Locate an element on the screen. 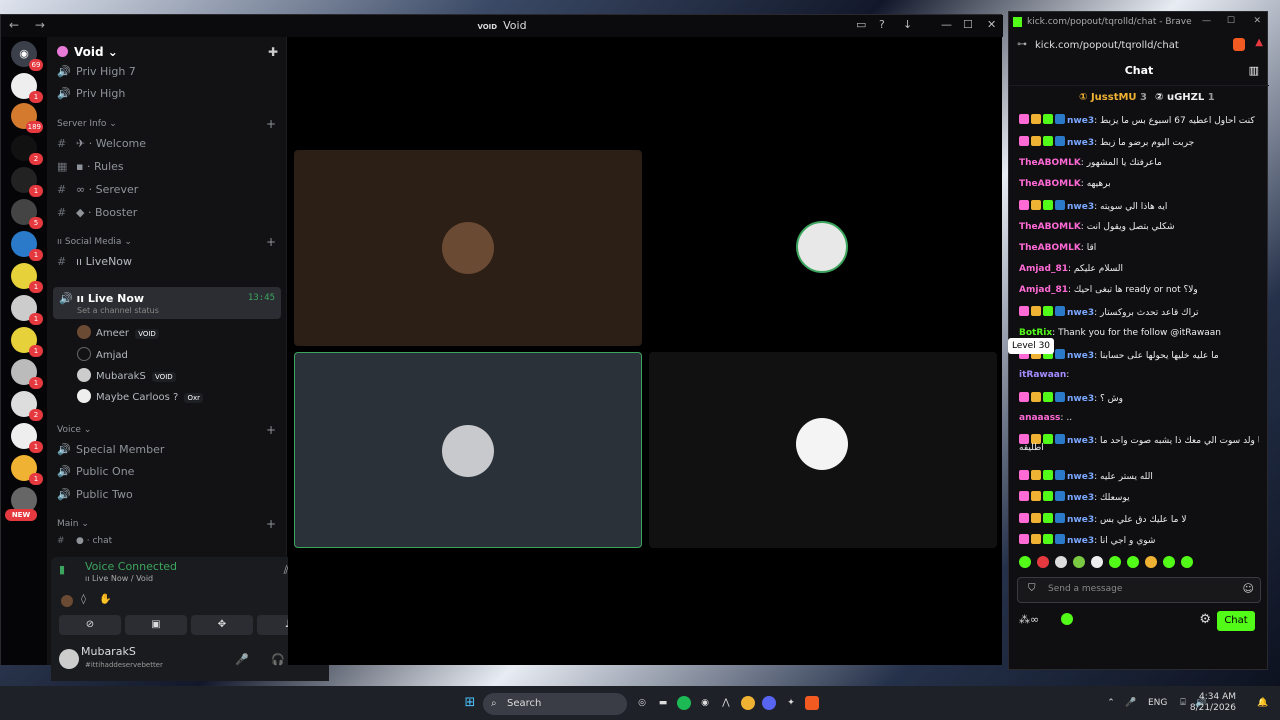  server-name: Void ⌄ is located at coordinates (87, 52).